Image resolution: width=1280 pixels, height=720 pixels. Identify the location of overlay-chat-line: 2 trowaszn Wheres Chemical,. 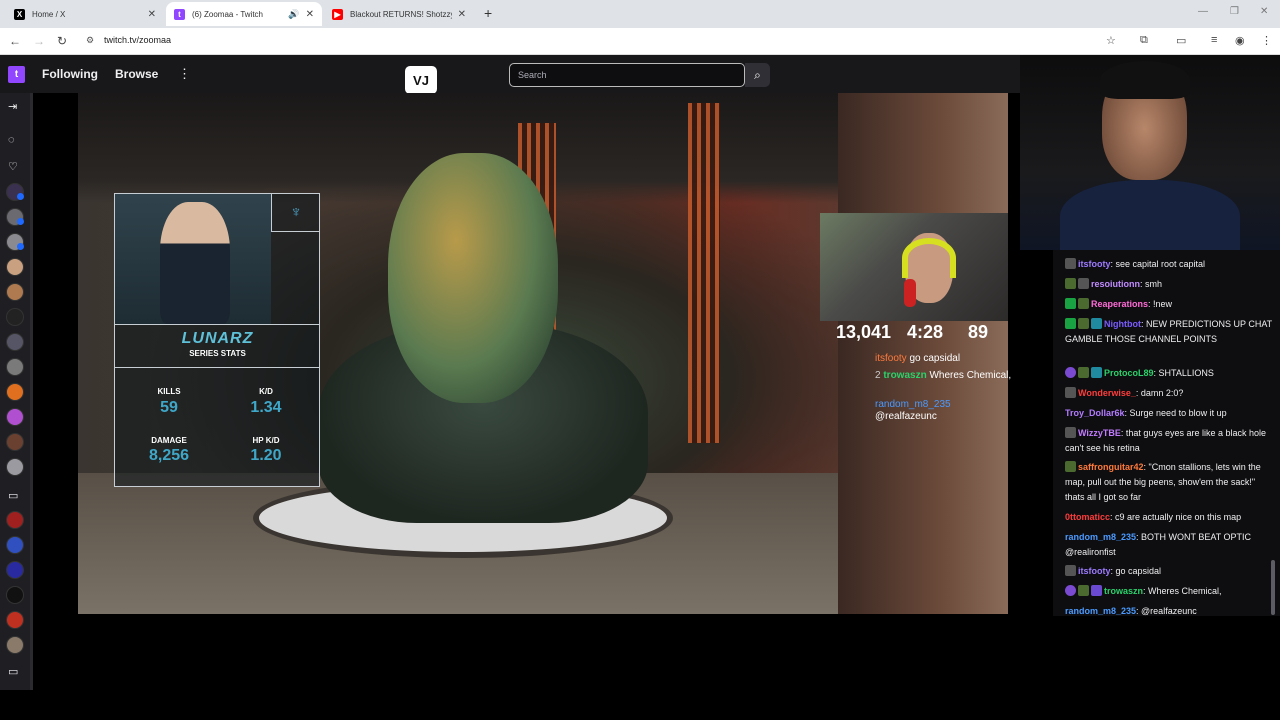
(945, 376).